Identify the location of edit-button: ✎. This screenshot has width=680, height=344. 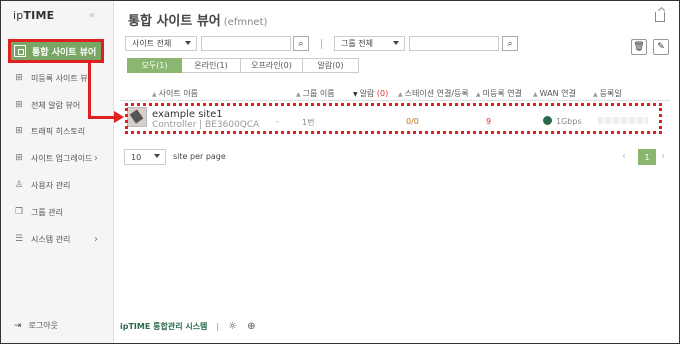
(661, 47).